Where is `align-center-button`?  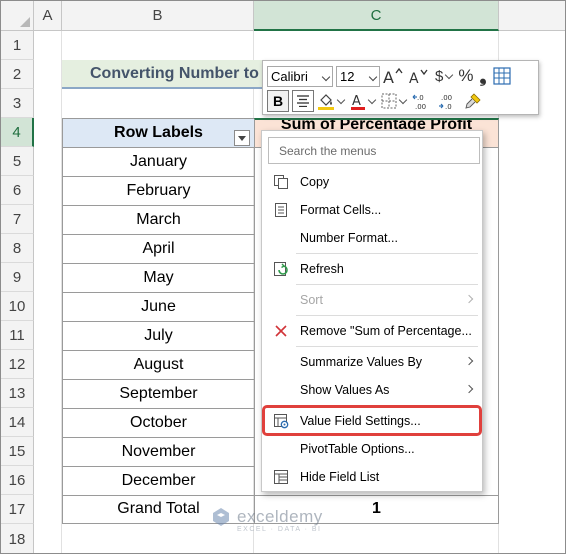
align-center-button is located at coordinates (303, 101).